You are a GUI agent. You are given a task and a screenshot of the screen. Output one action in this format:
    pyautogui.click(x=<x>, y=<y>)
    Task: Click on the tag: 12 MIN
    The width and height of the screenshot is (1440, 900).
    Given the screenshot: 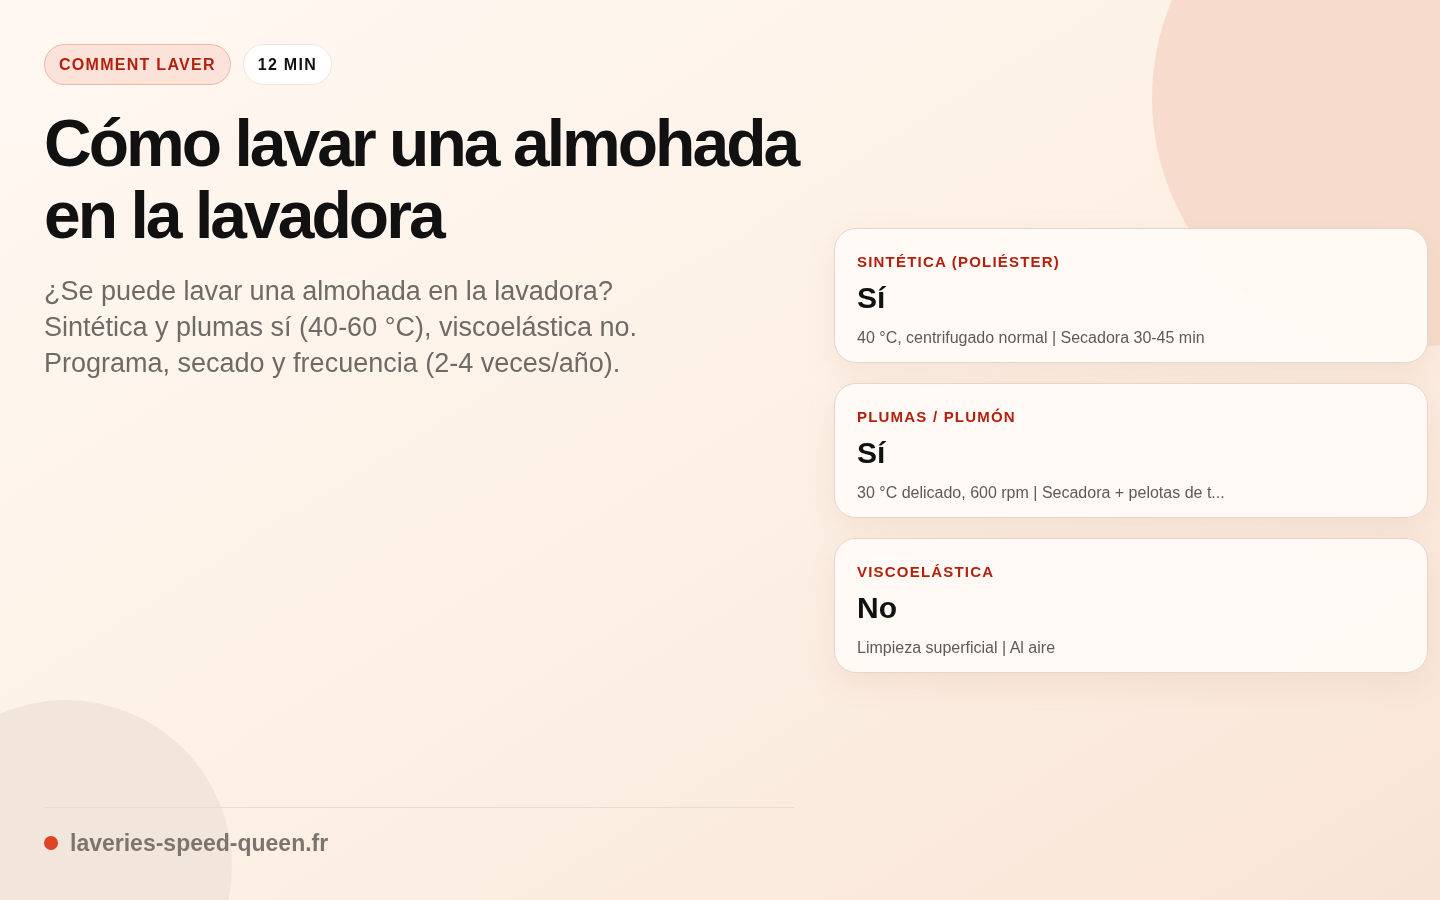 What is the action you would take?
    pyautogui.click(x=287, y=64)
    